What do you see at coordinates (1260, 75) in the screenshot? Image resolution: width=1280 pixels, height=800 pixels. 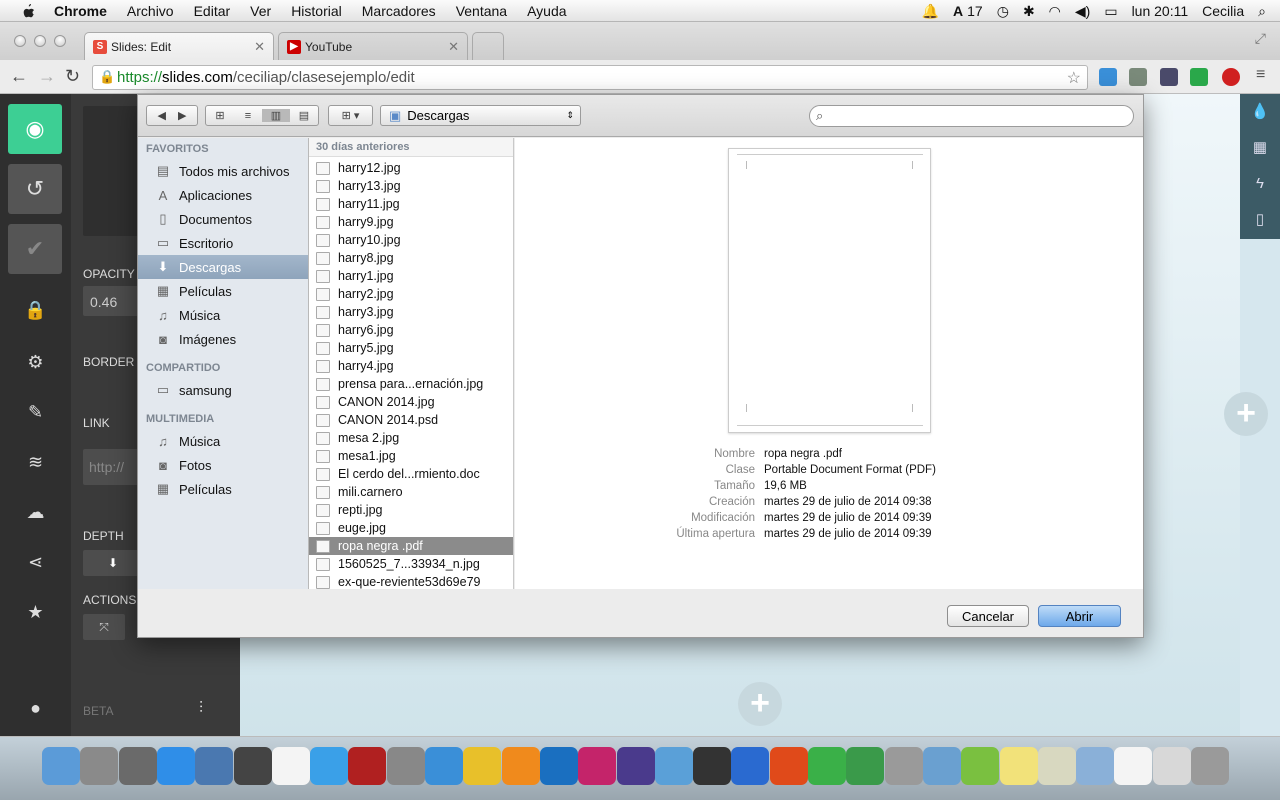 I see `chrome-menu-icon: ≡` at bounding box center [1260, 75].